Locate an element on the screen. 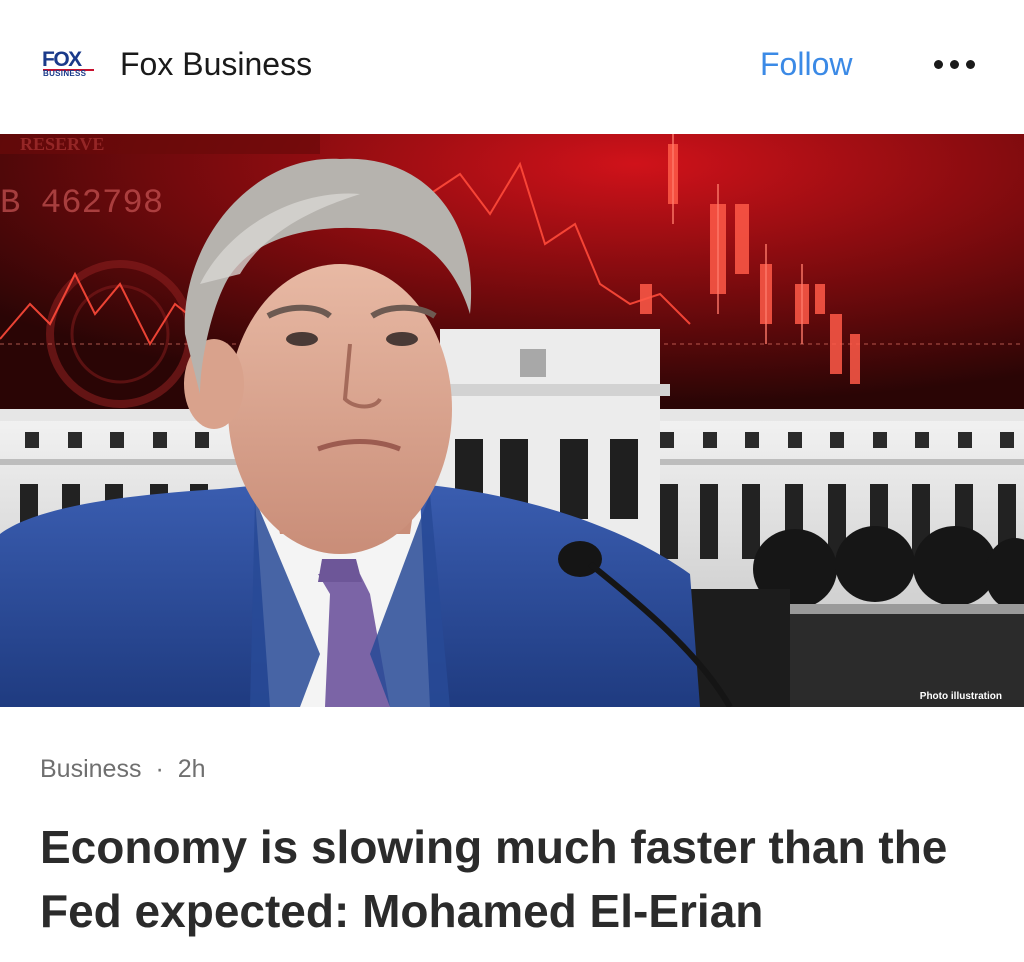  fox-business-logo: FOX BUSINESS is located at coordinates (69, 64).